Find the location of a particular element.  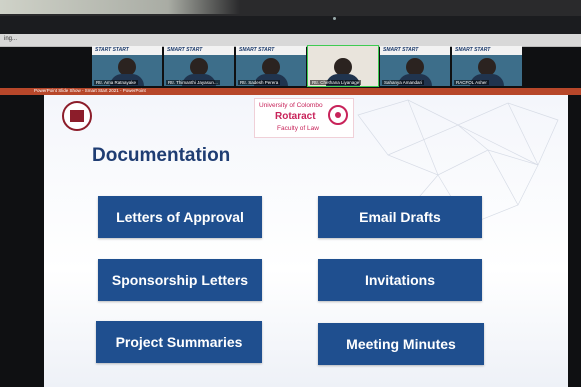

participant-tile: SMART START Rtr. Sadesh Perera is located at coordinates (271, 66).